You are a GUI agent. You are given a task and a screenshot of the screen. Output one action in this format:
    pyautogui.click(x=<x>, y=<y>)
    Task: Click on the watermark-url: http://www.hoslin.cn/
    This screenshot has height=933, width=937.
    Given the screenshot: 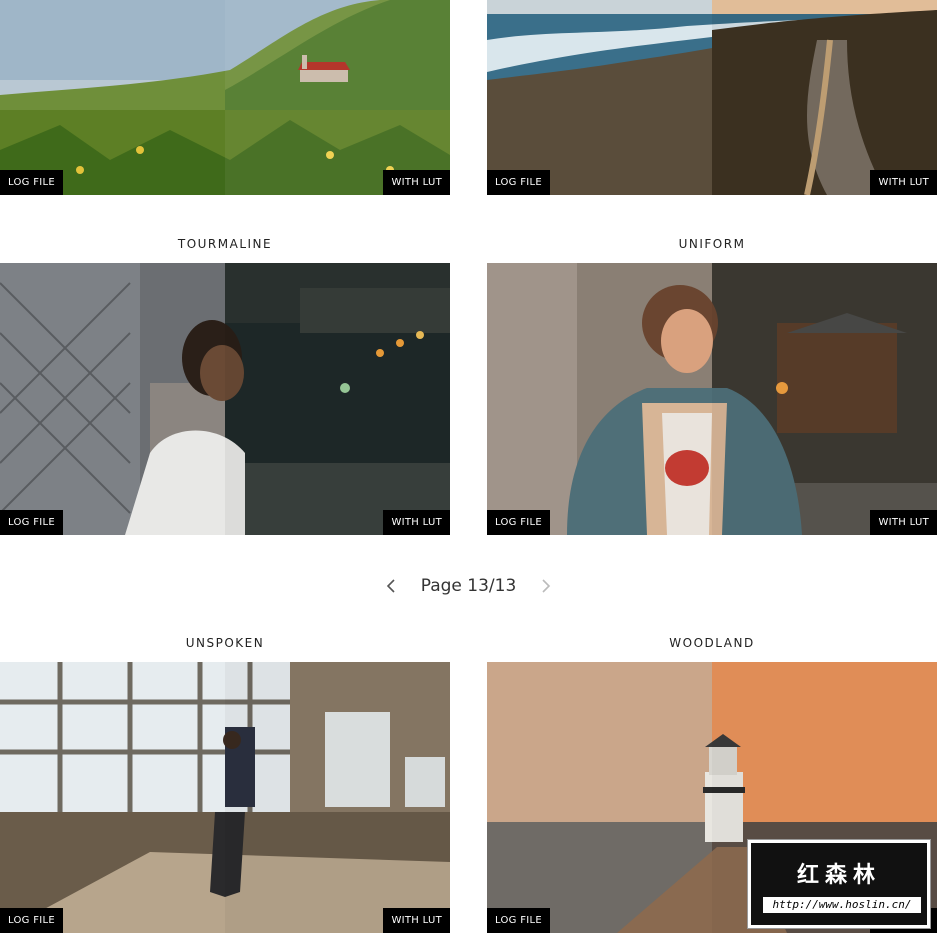 What is the action you would take?
    pyautogui.click(x=842, y=905)
    